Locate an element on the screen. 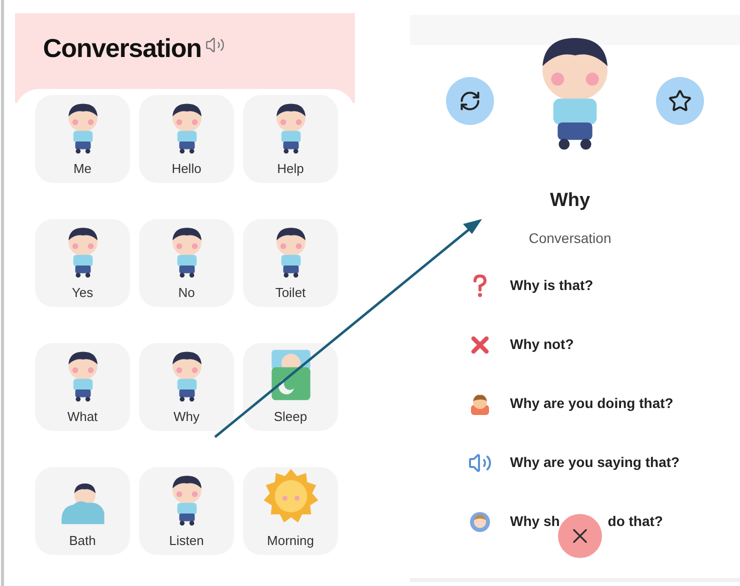 The height and width of the screenshot is (586, 740). word-card: Why is located at coordinates (186, 387).